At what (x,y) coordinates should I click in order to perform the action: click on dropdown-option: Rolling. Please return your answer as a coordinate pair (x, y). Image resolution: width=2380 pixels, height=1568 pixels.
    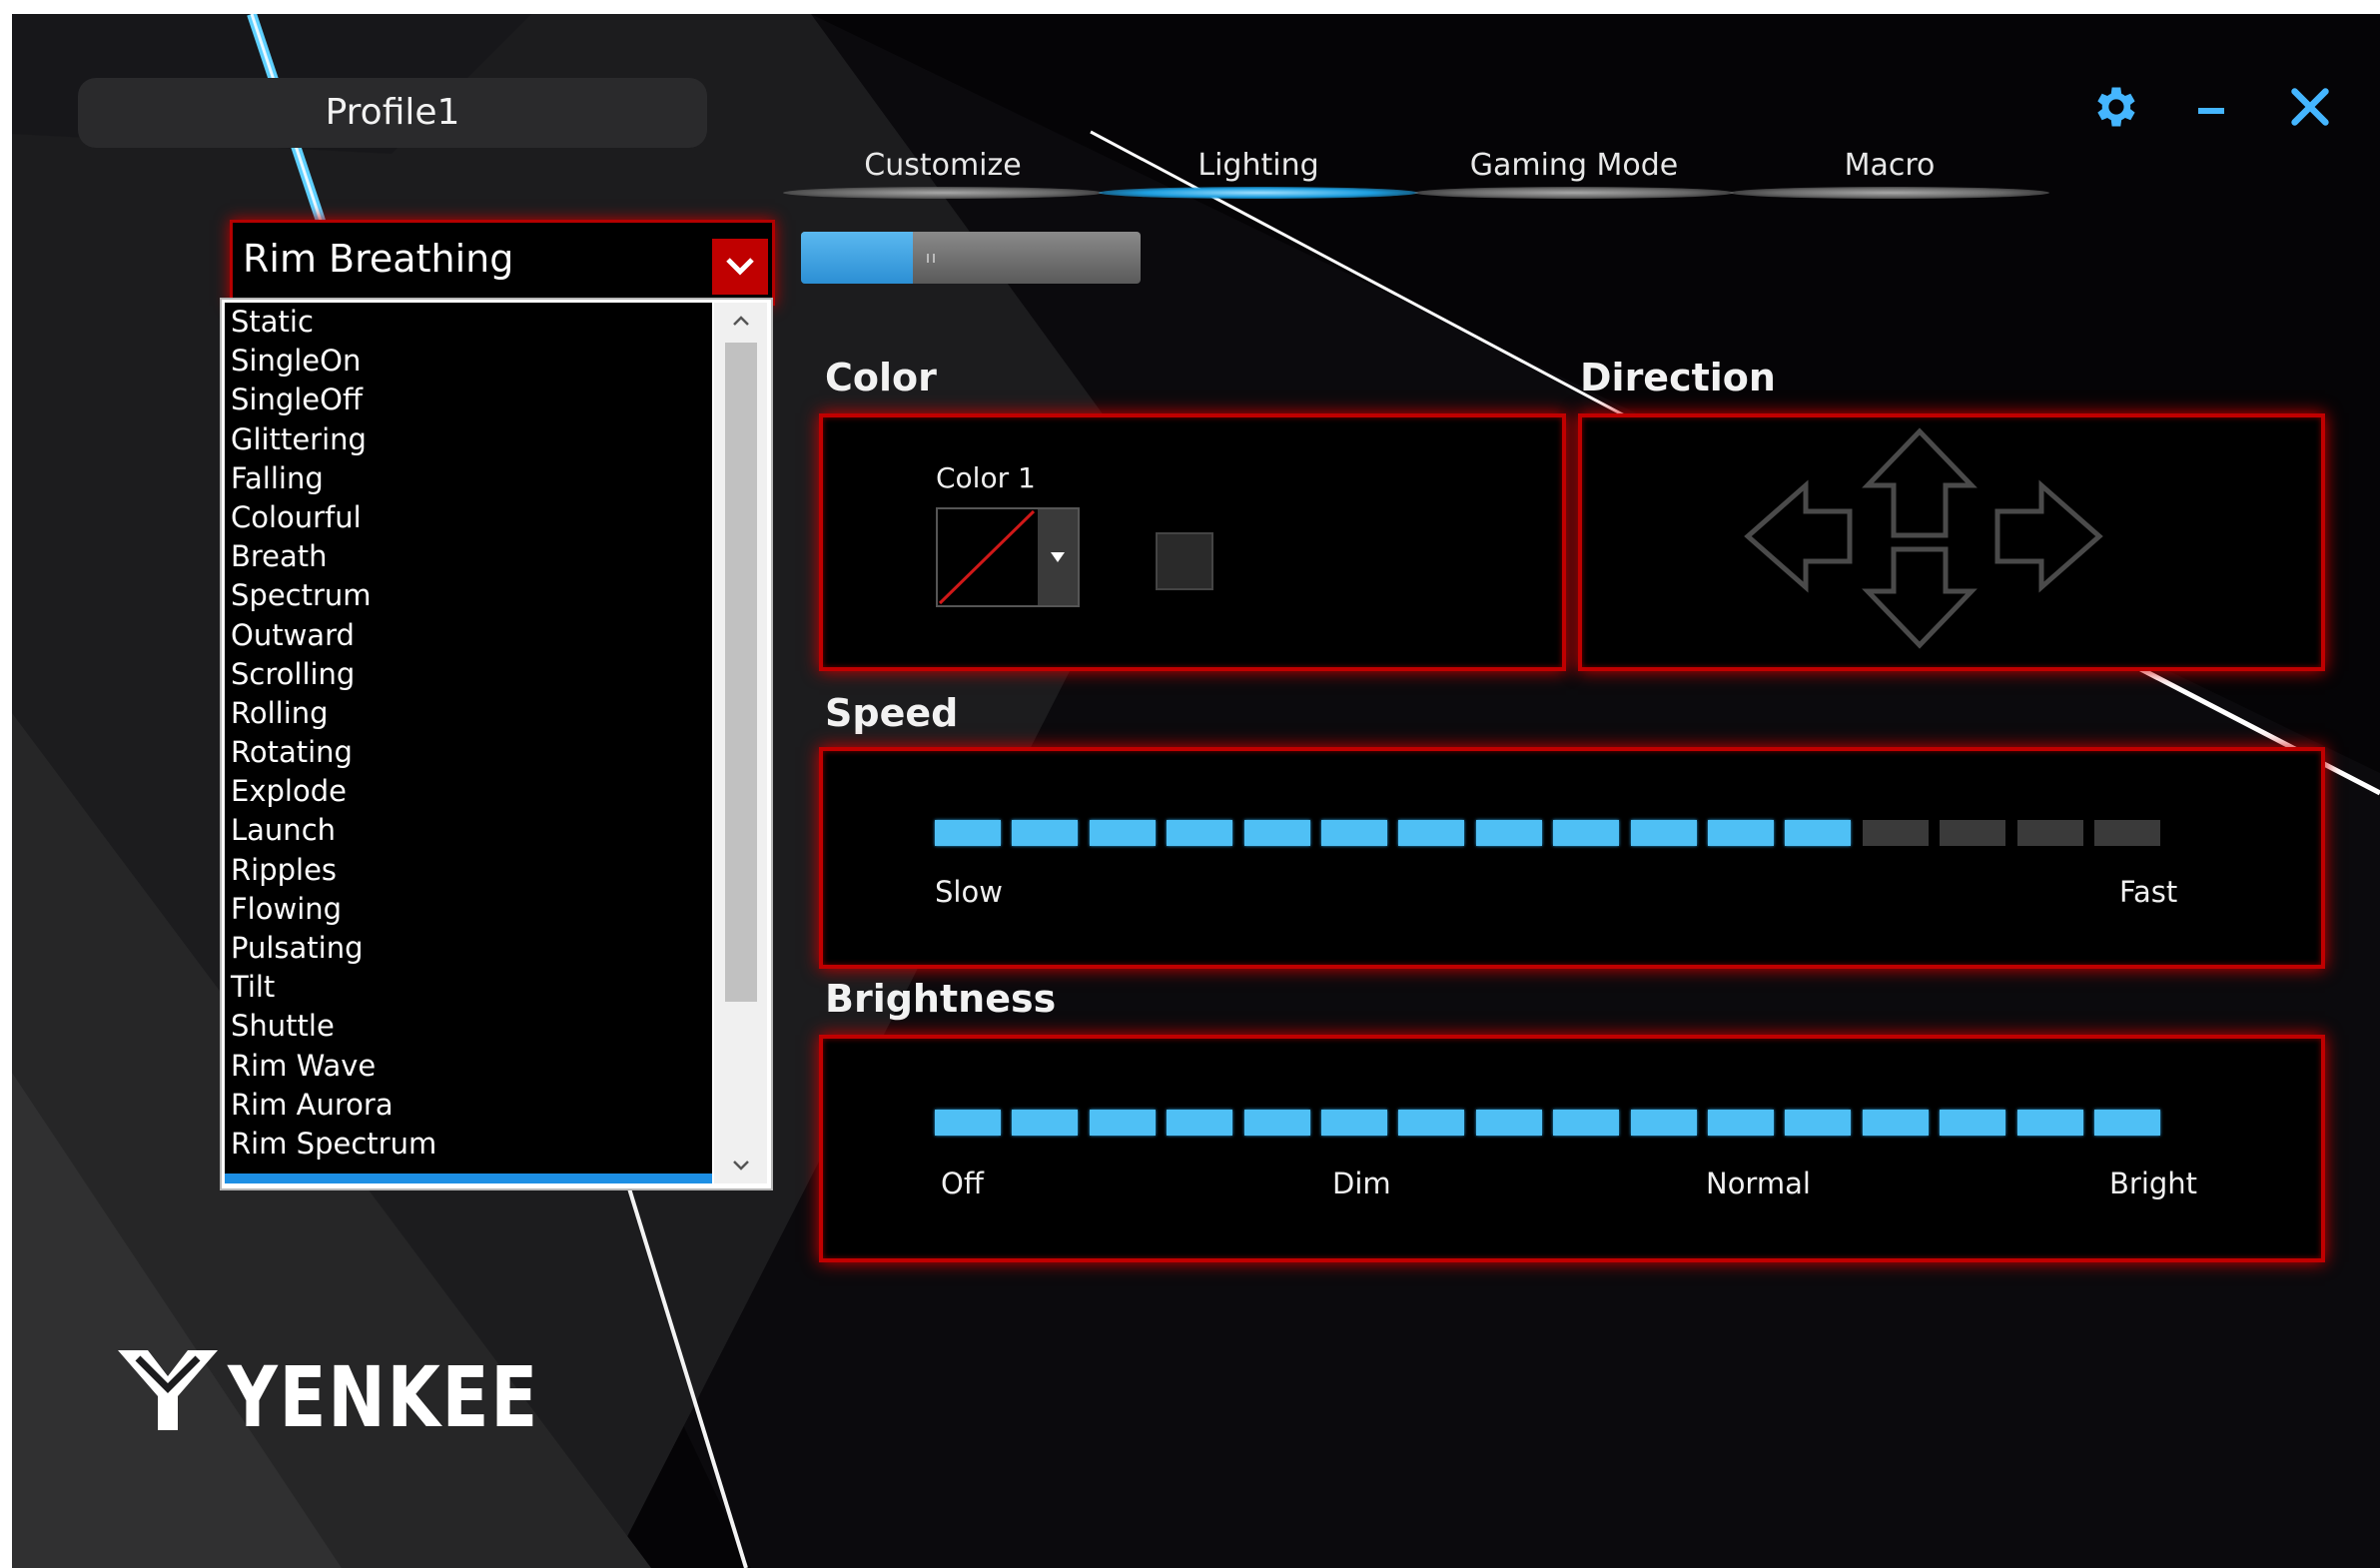
    Looking at the image, I should click on (468, 713).